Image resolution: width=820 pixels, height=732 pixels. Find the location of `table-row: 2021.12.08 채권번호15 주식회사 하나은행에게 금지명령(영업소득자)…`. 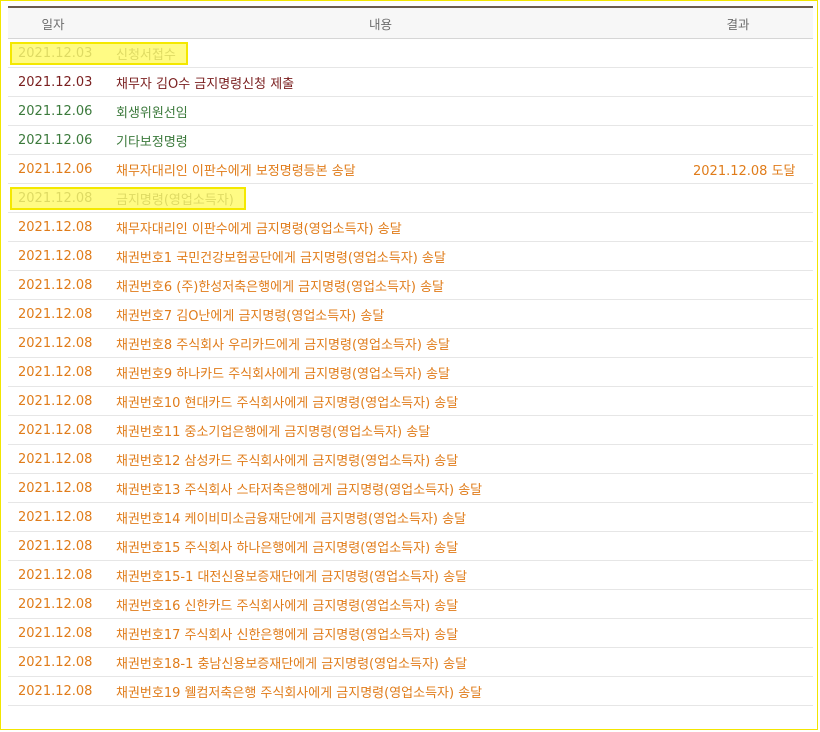

table-row: 2021.12.08 채권번호15 주식회사 하나은행에게 금지명령(영업소득자)… is located at coordinates (410, 546).